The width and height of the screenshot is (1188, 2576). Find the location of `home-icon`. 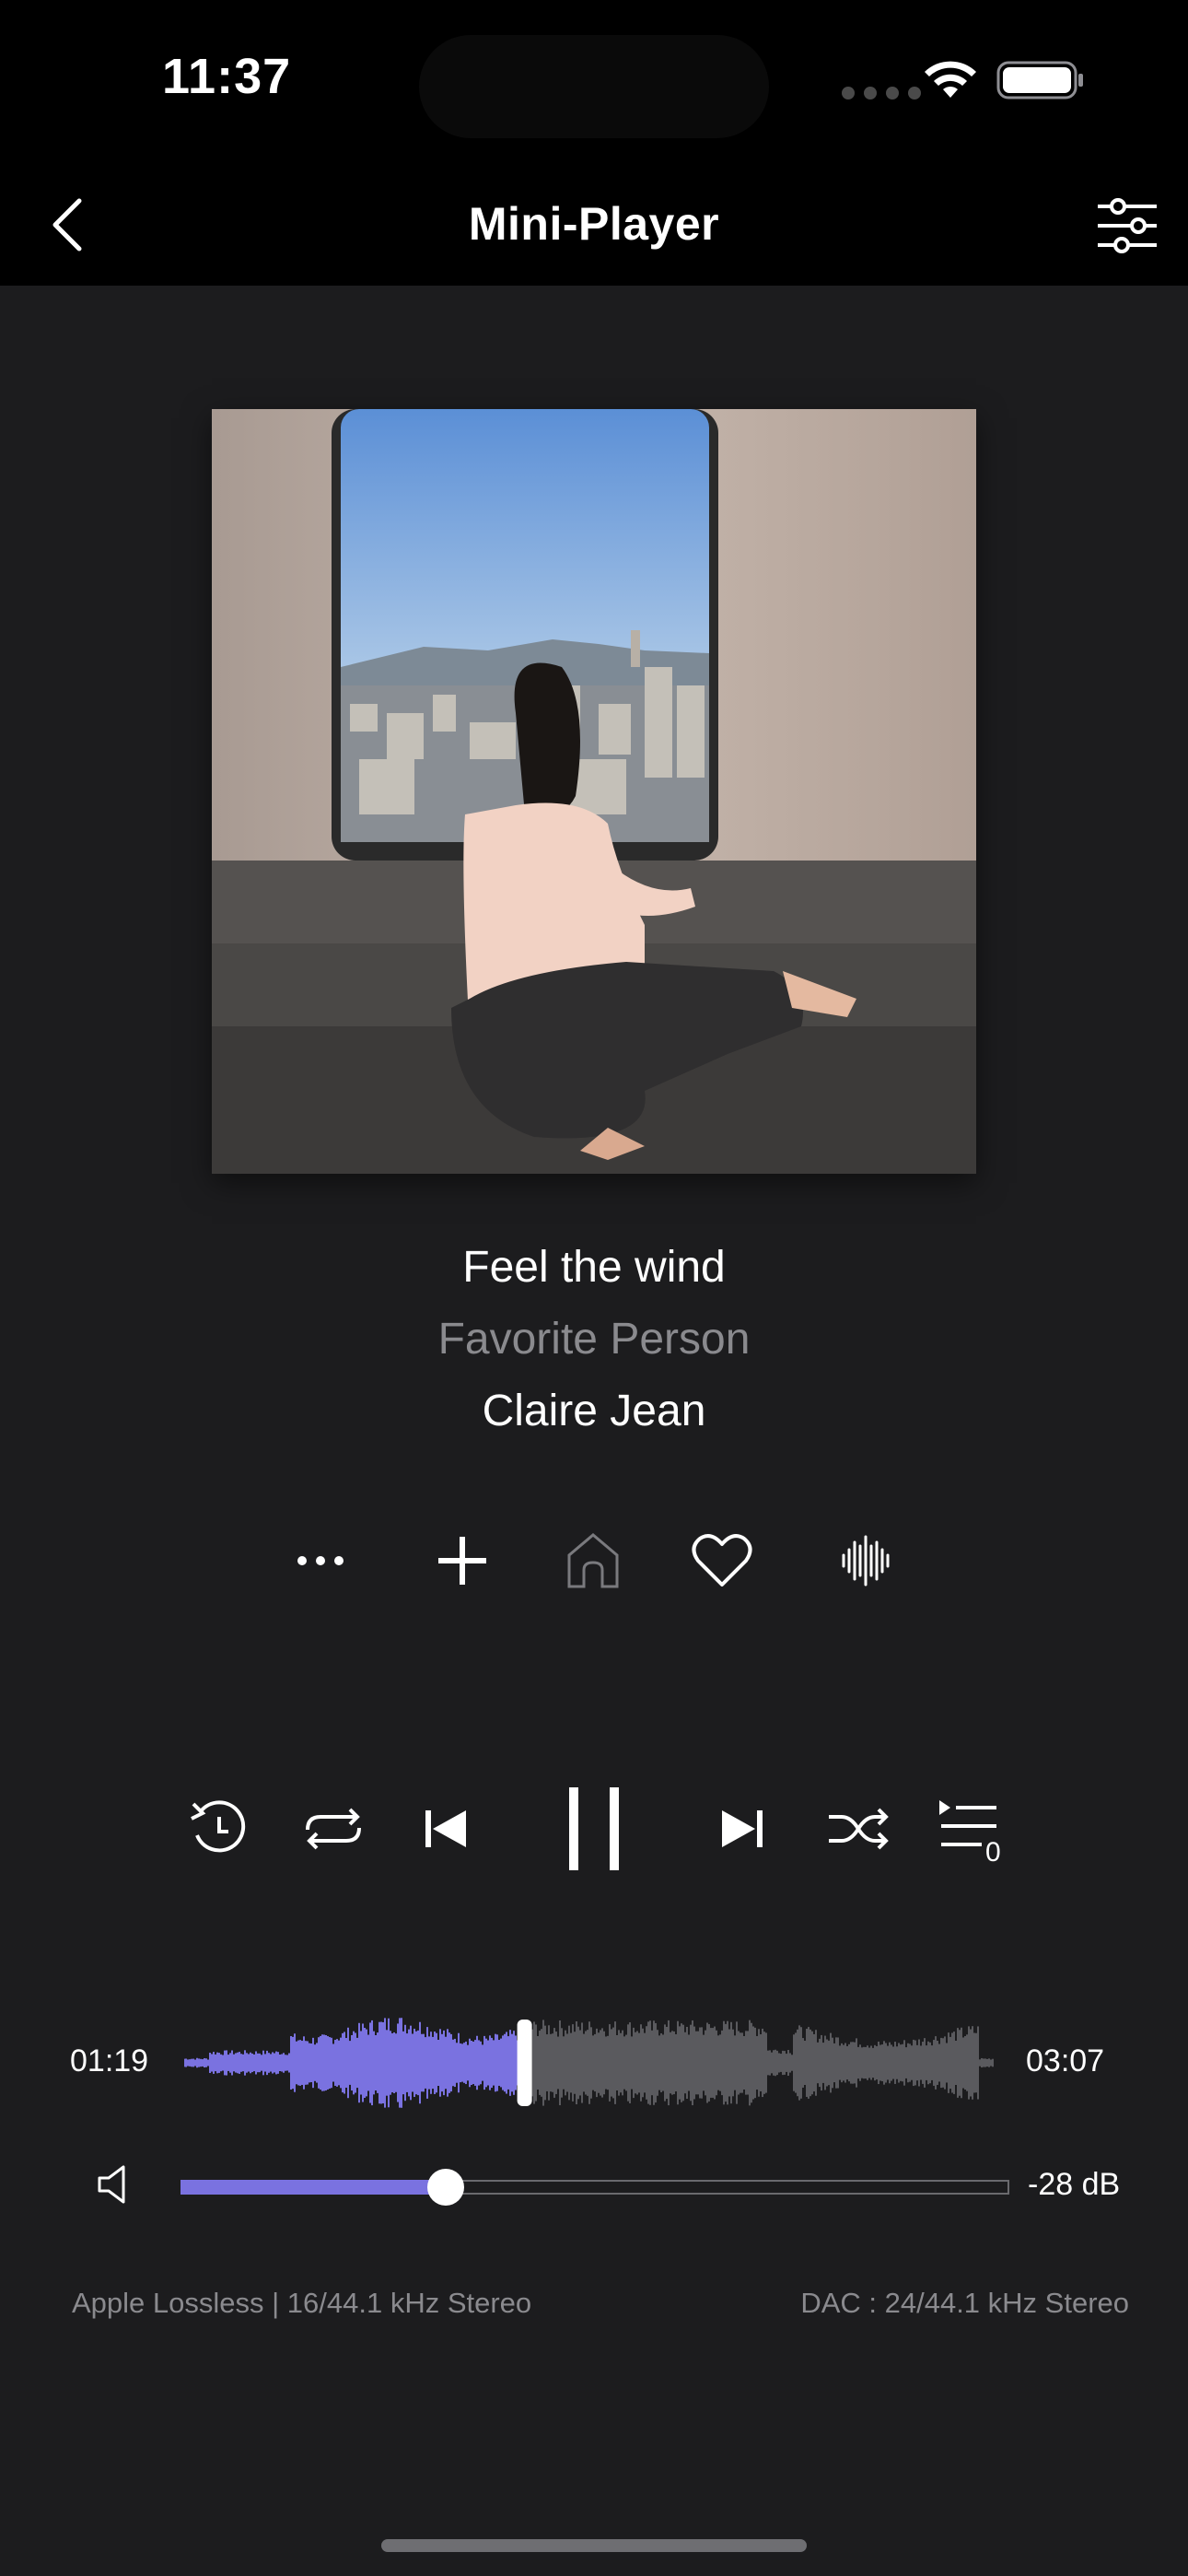

home-icon is located at coordinates (593, 1560).